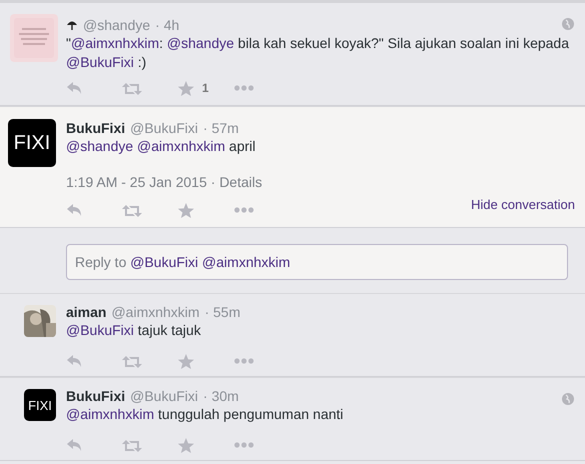  I want to click on tweet-text: @BukuFixi tajuk tajuk, so click(134, 330).